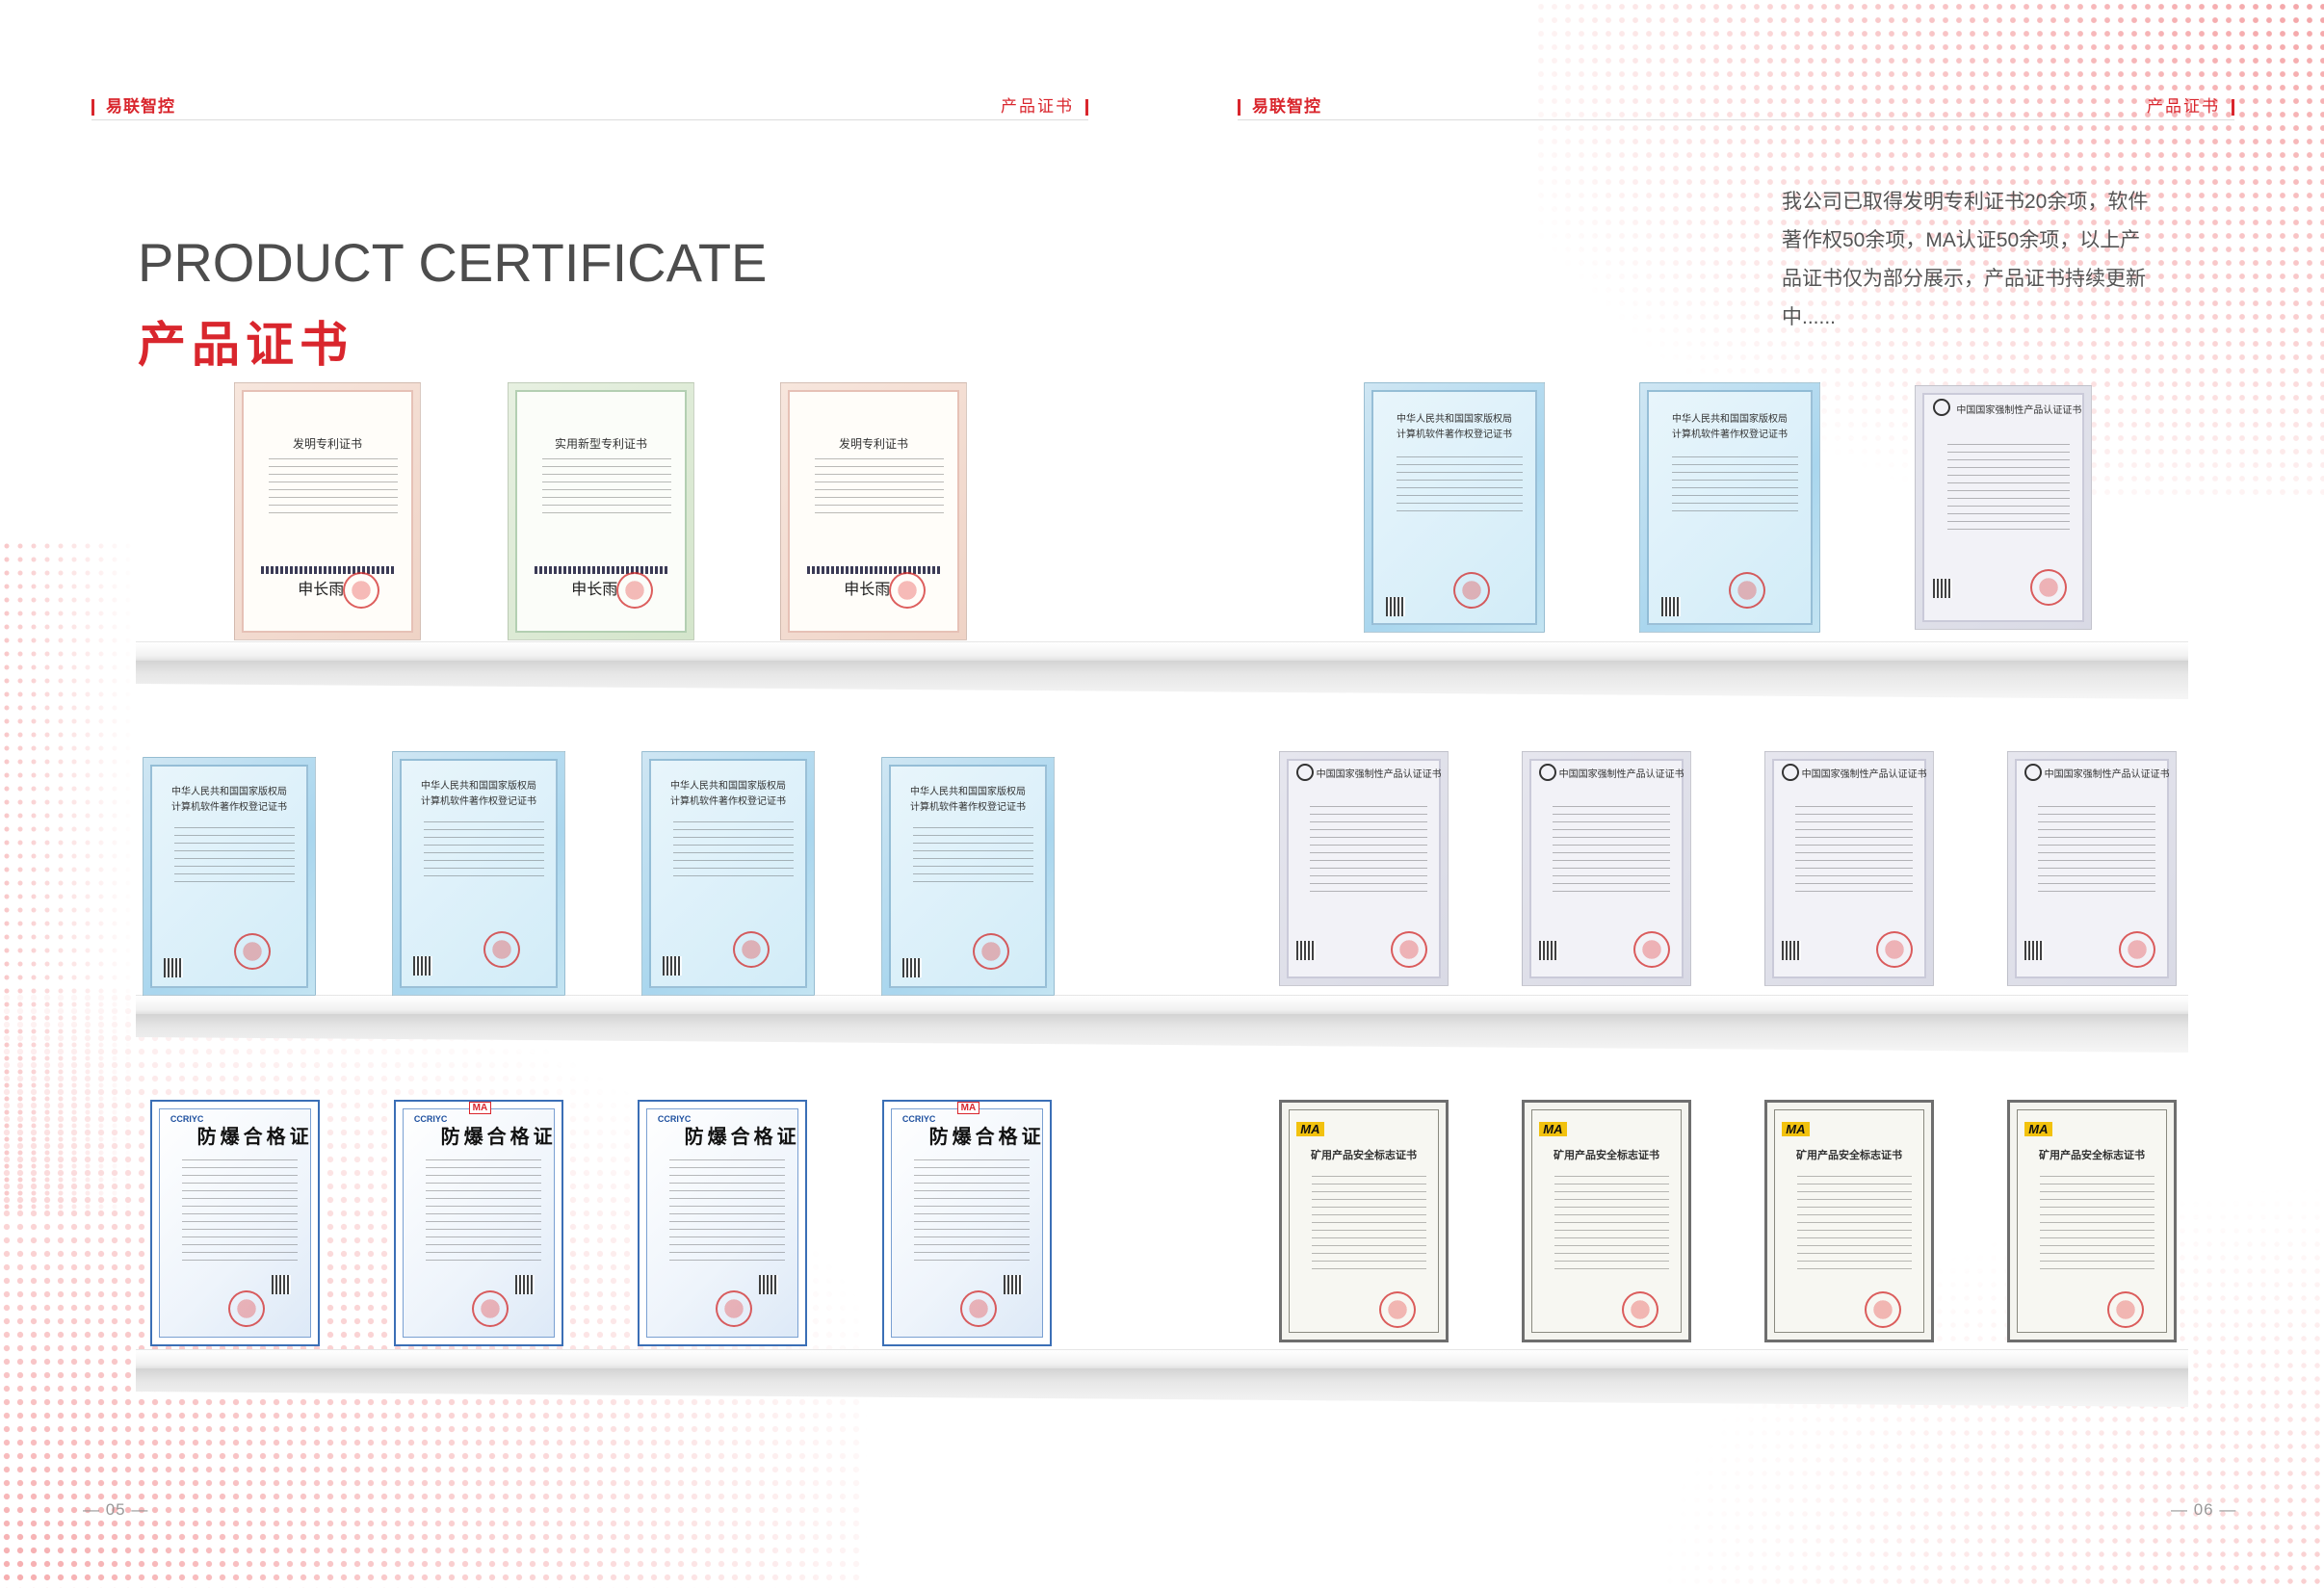 The height and width of the screenshot is (1588, 2324). Describe the element at coordinates (589, 106) in the screenshot. I see `page-header-left: 易联智控 产品证书` at that location.